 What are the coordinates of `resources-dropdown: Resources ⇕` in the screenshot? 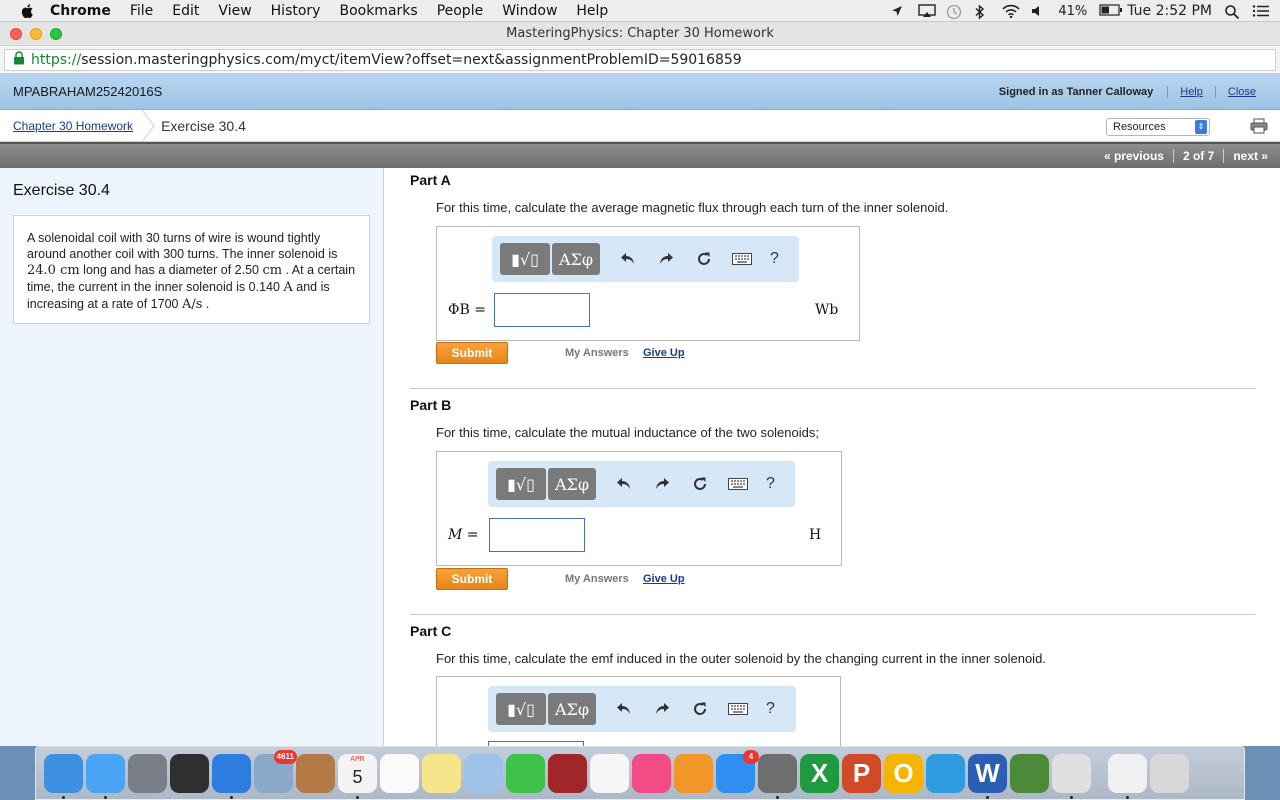 It's located at (1158, 127).